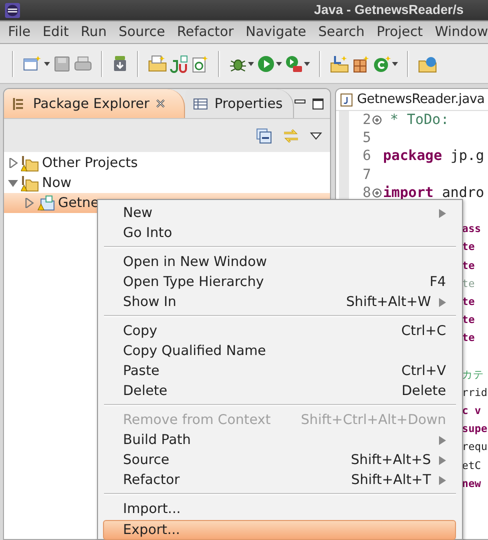 The image size is (488, 540). Describe the element at coordinates (471, 411) in the screenshot. I see `code-line: c v` at that location.